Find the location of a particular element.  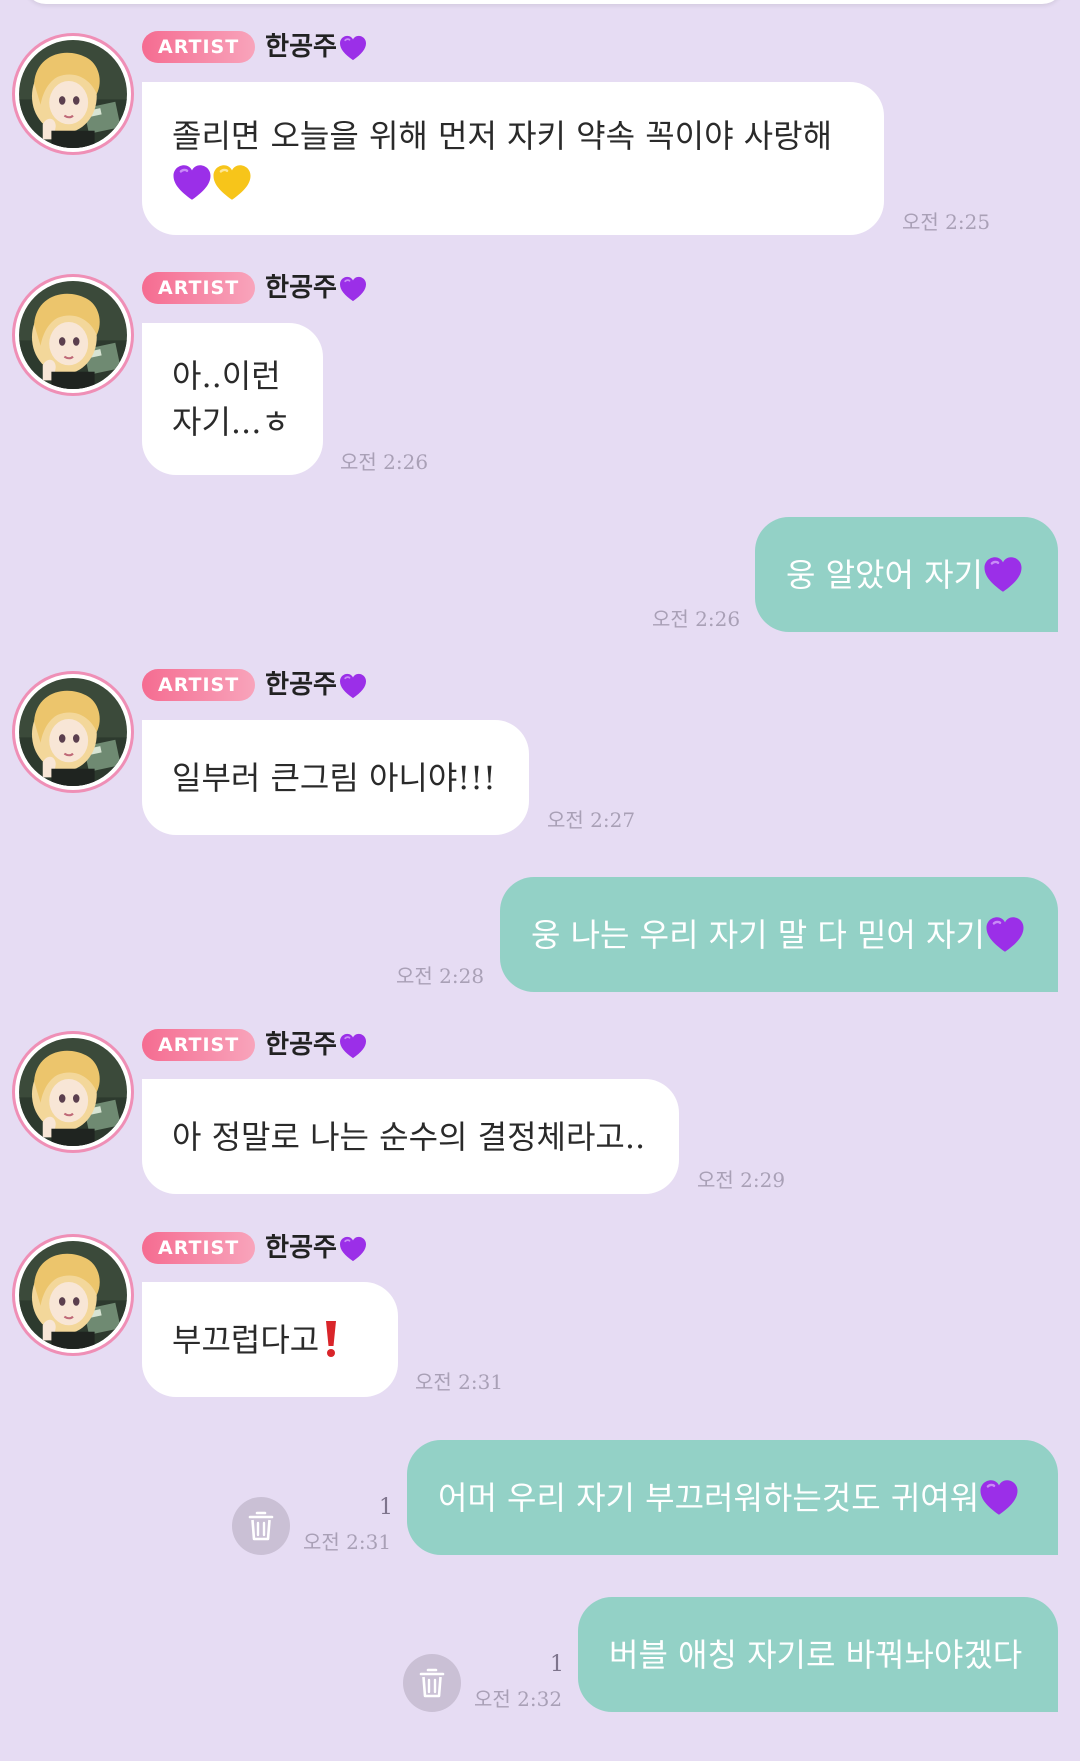

message-bubble-incoming: 아 정말로 나는 순수의 결정체라고.. is located at coordinates (410, 1136).